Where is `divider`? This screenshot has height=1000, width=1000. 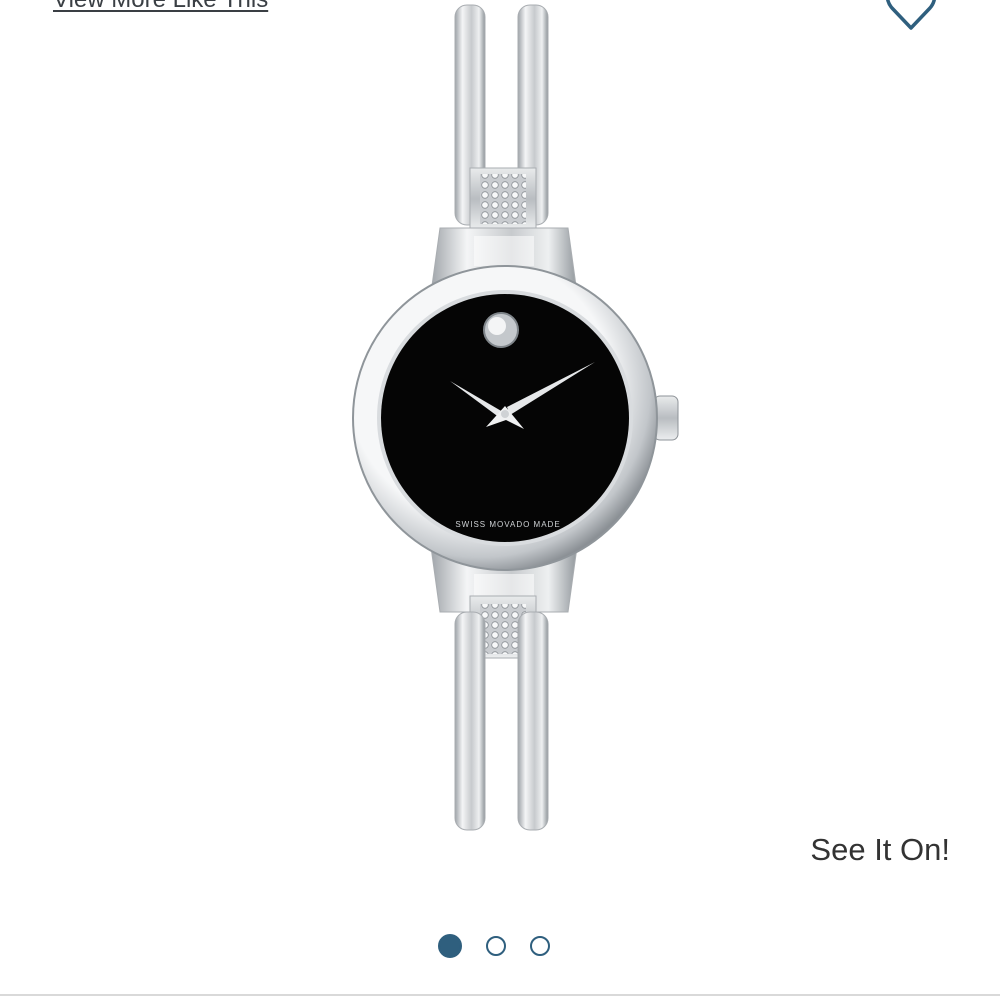
divider is located at coordinates (500, 995).